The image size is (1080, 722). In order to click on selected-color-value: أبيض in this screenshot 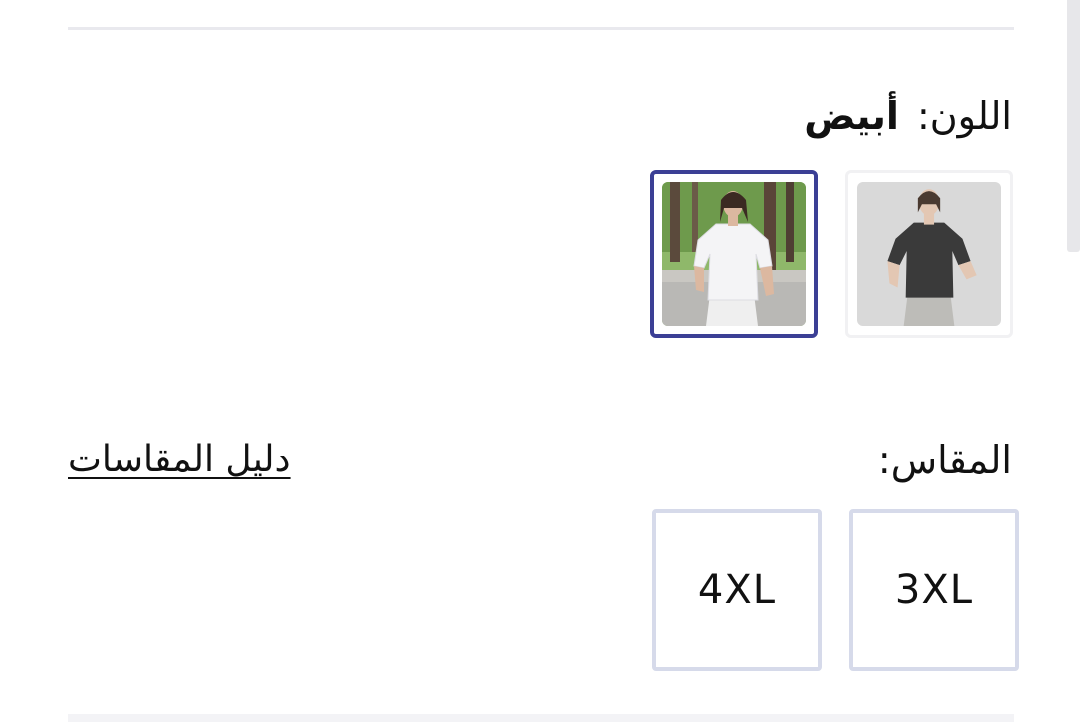, I will do `click(851, 116)`.